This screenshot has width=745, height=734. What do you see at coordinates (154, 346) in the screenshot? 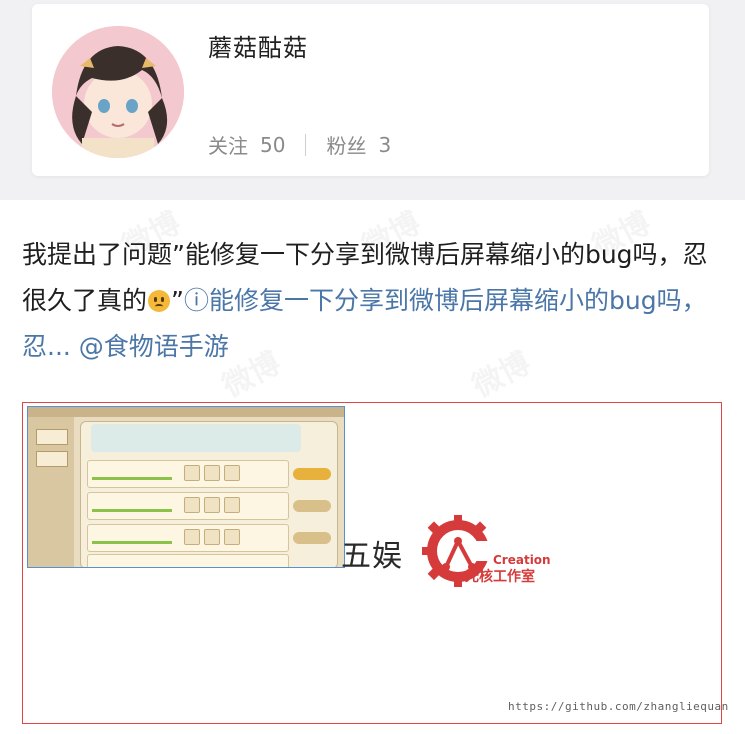
I see `mention-link: @食物语手游` at bounding box center [154, 346].